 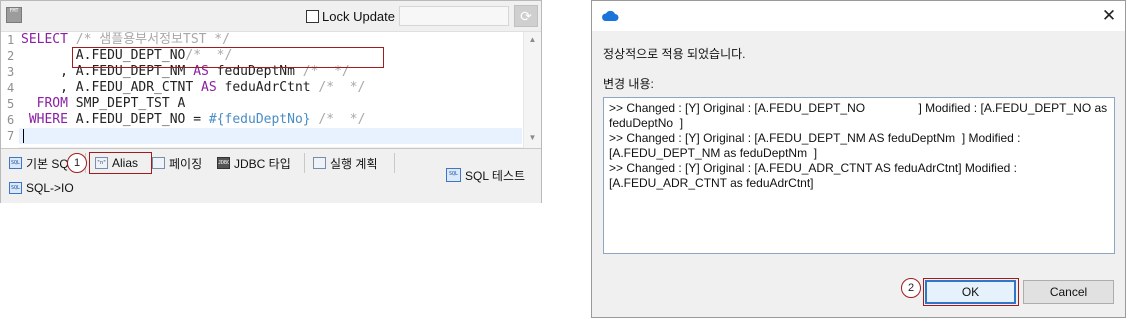 What do you see at coordinates (15, 163) in the screenshot?
I see `sql-icon: SQL` at bounding box center [15, 163].